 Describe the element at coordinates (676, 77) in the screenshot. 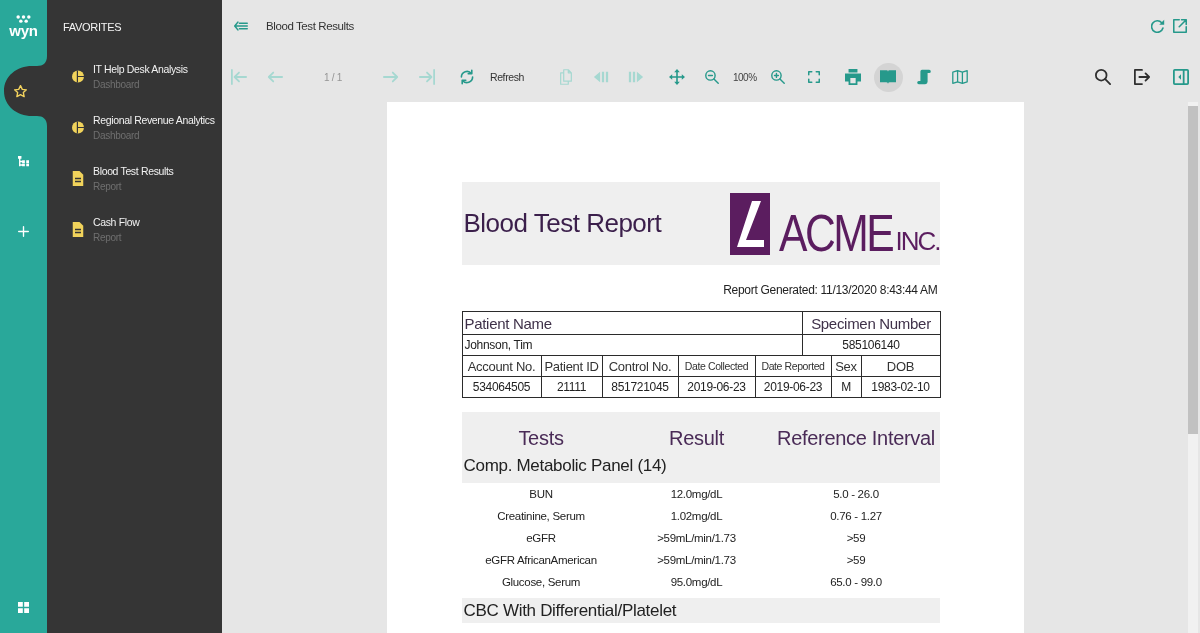

I see `four-way-arrow-icon` at that location.